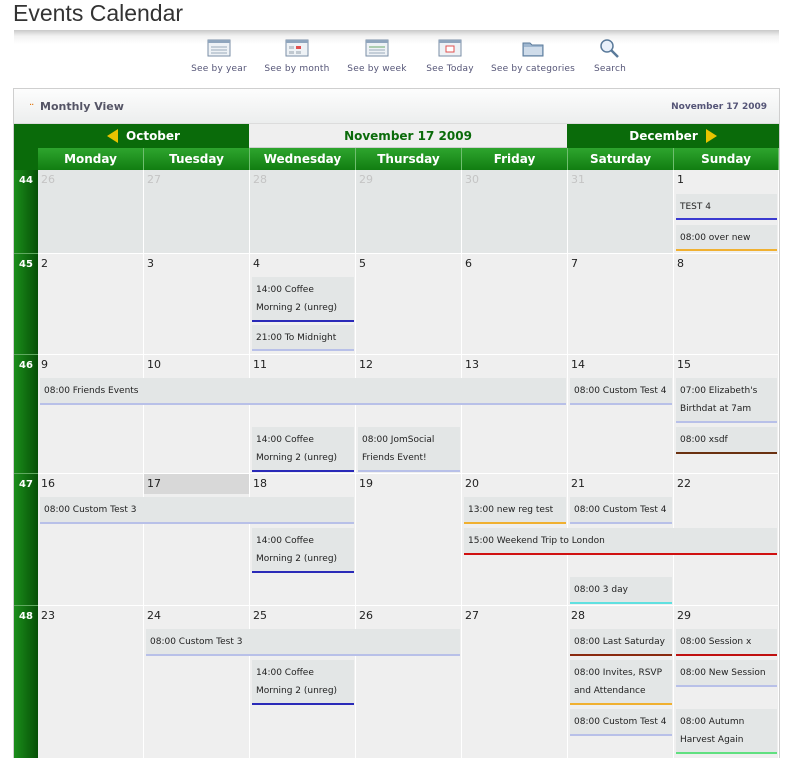  What do you see at coordinates (154, 483) in the screenshot?
I see `day-number: 17` at bounding box center [154, 483].